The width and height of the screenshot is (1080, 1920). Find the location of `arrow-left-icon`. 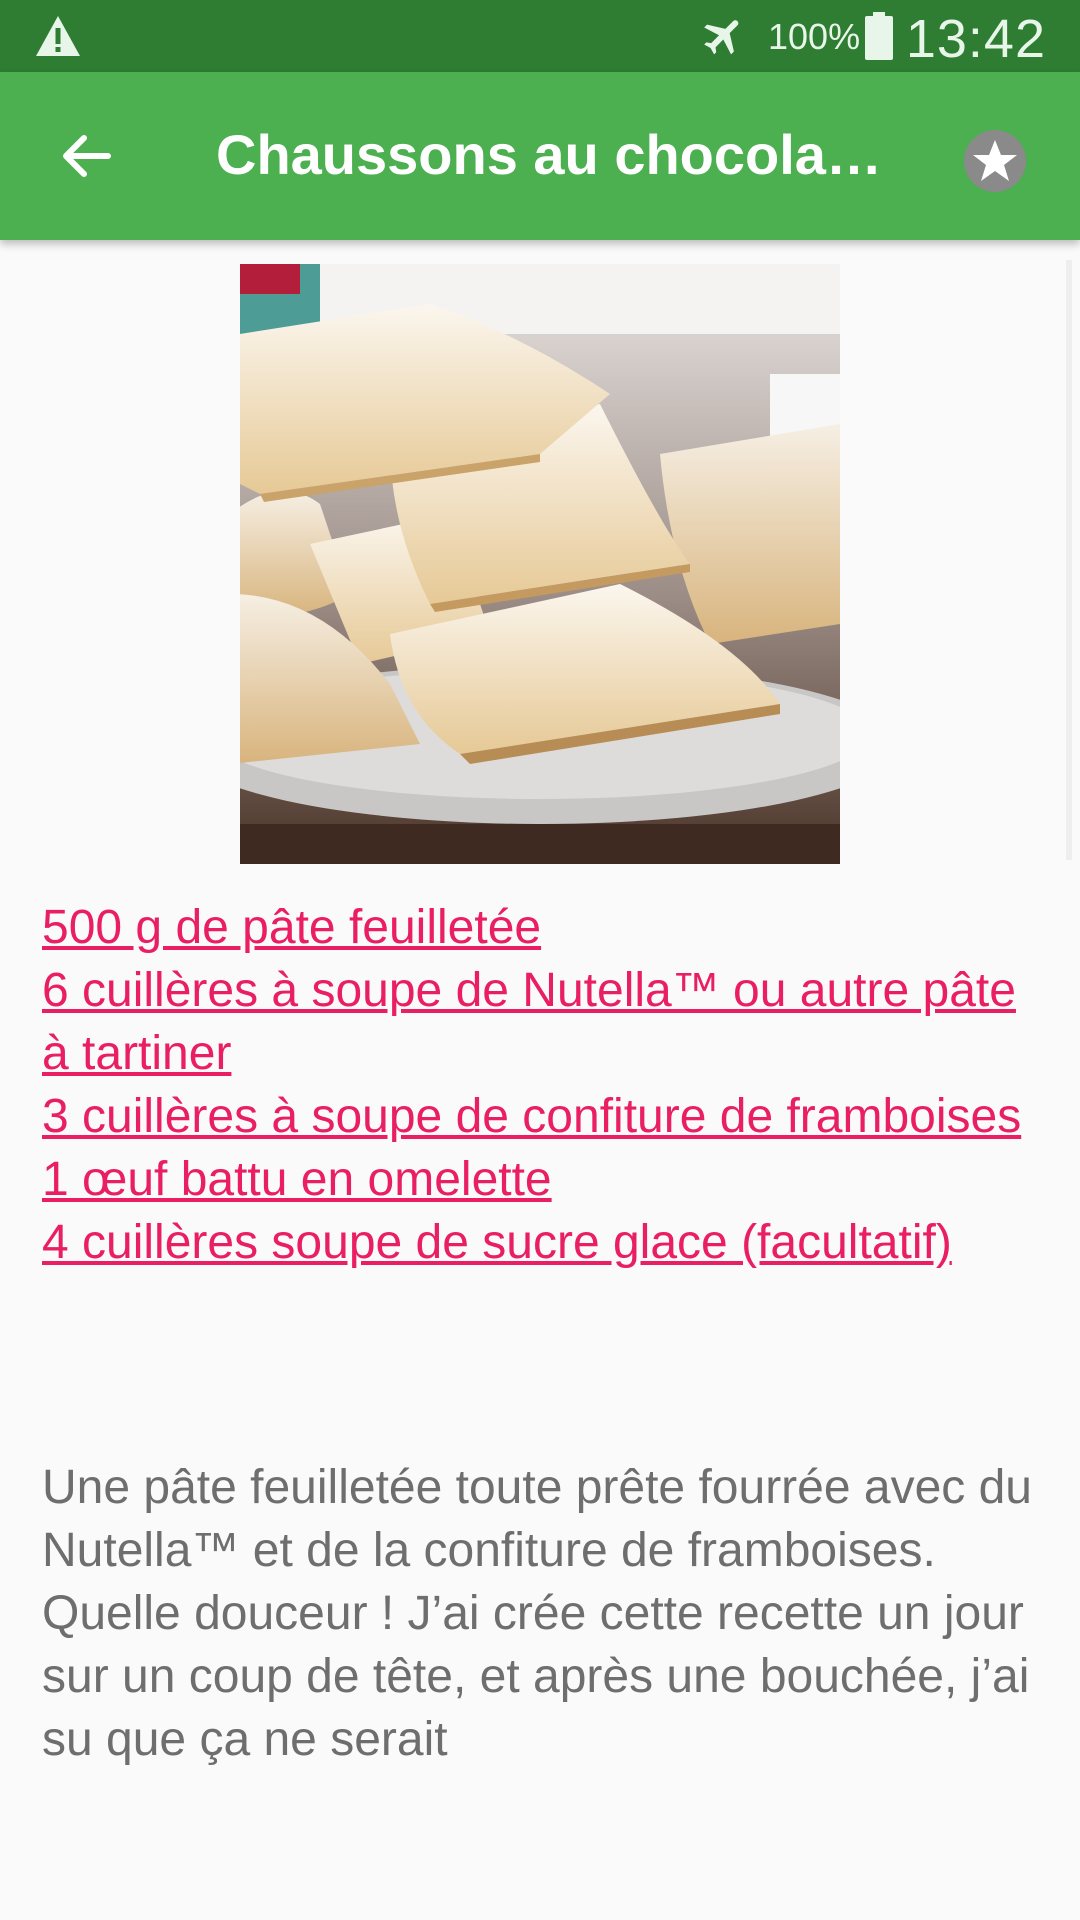

arrow-left-icon is located at coordinates (86, 156).